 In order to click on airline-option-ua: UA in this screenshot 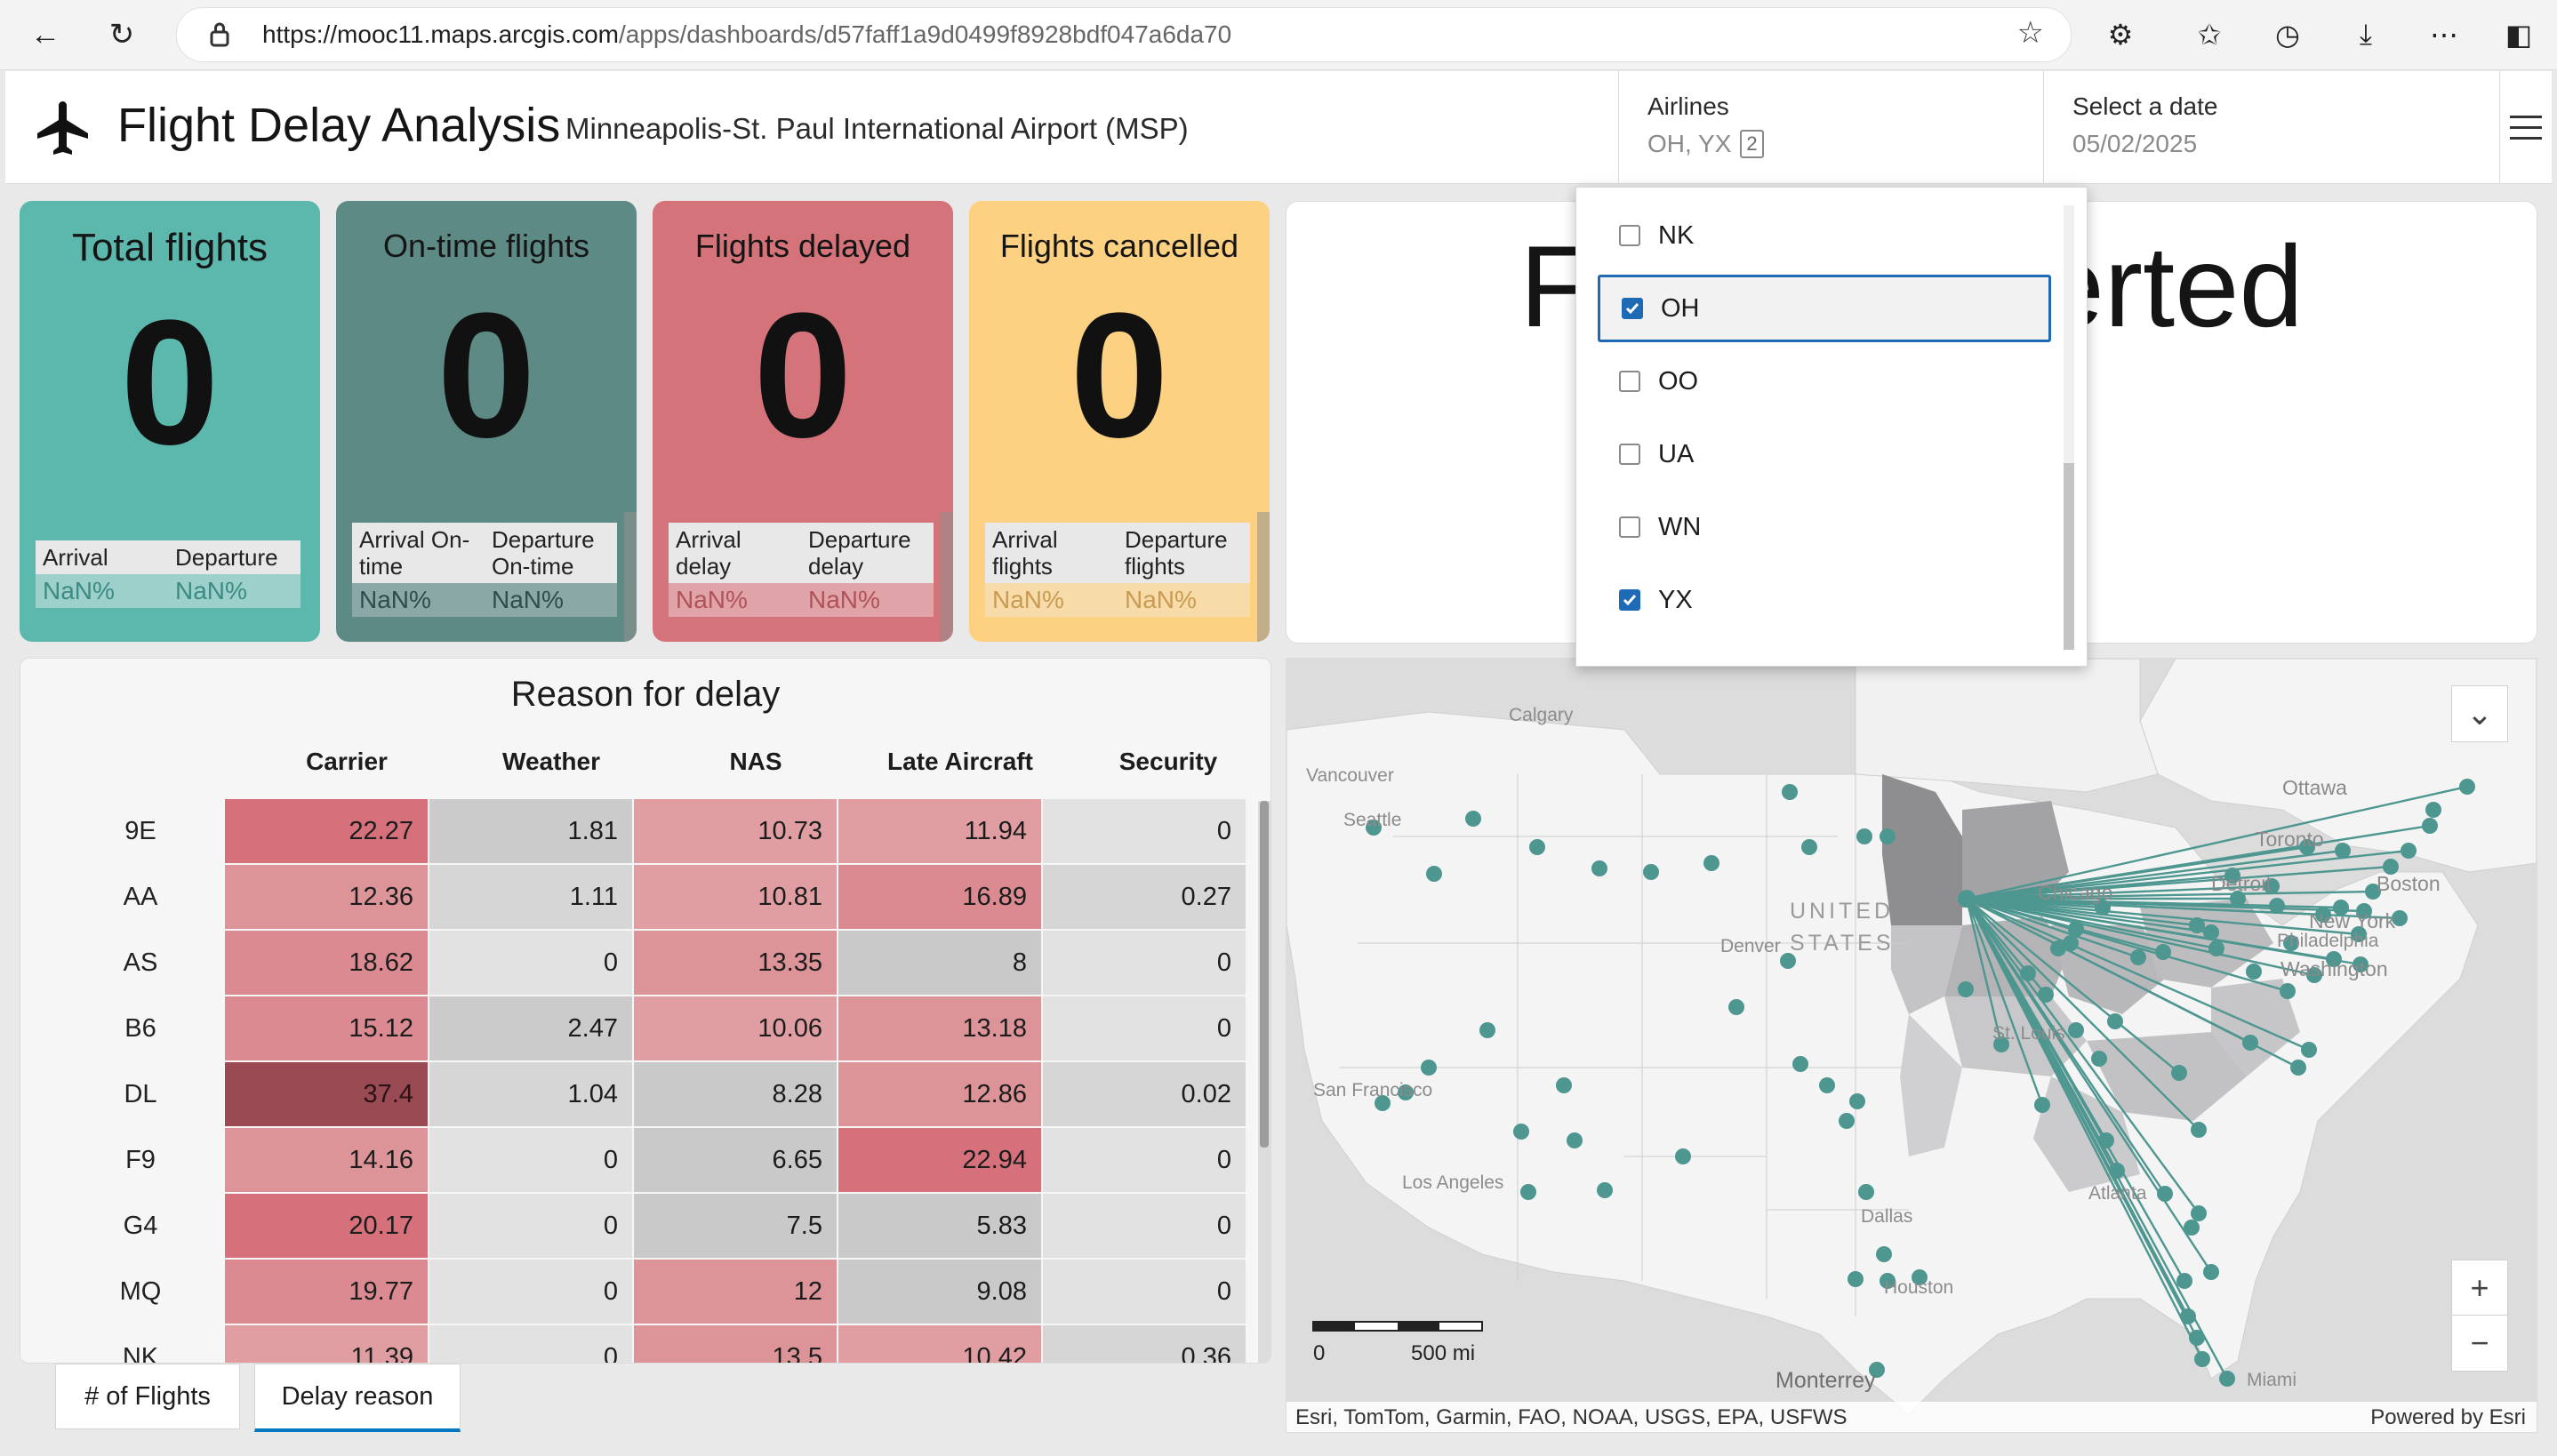, I will do `click(1824, 454)`.